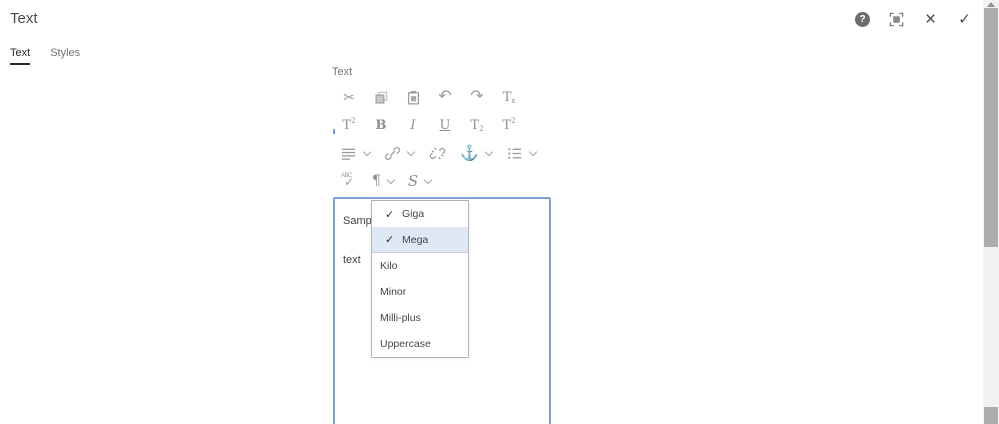  I want to click on undo-button: ↶, so click(445, 97).